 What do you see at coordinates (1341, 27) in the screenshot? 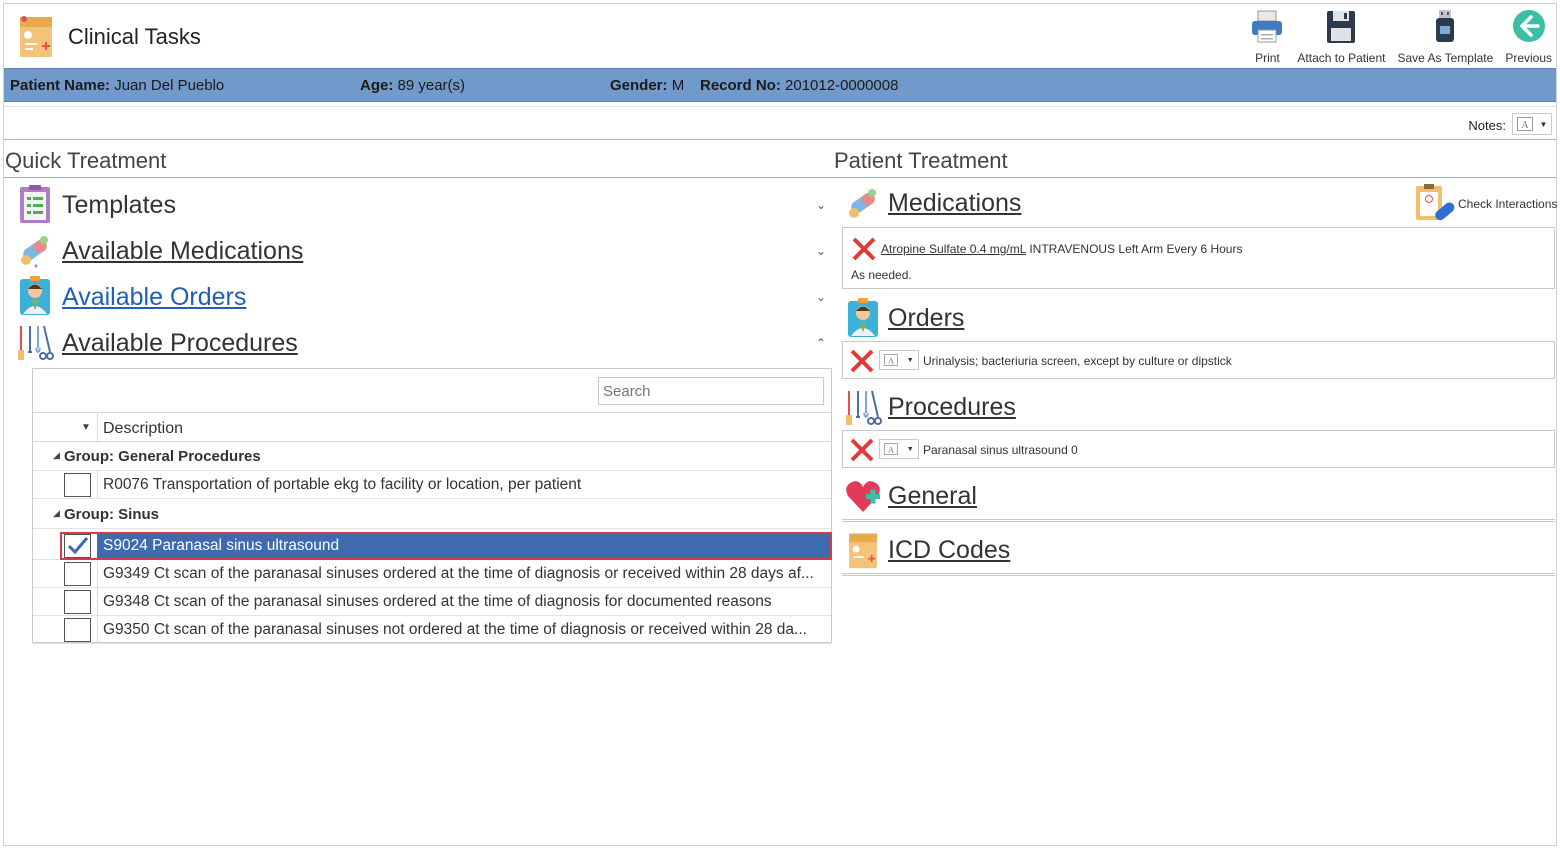
I see `floppy-disk-icon` at bounding box center [1341, 27].